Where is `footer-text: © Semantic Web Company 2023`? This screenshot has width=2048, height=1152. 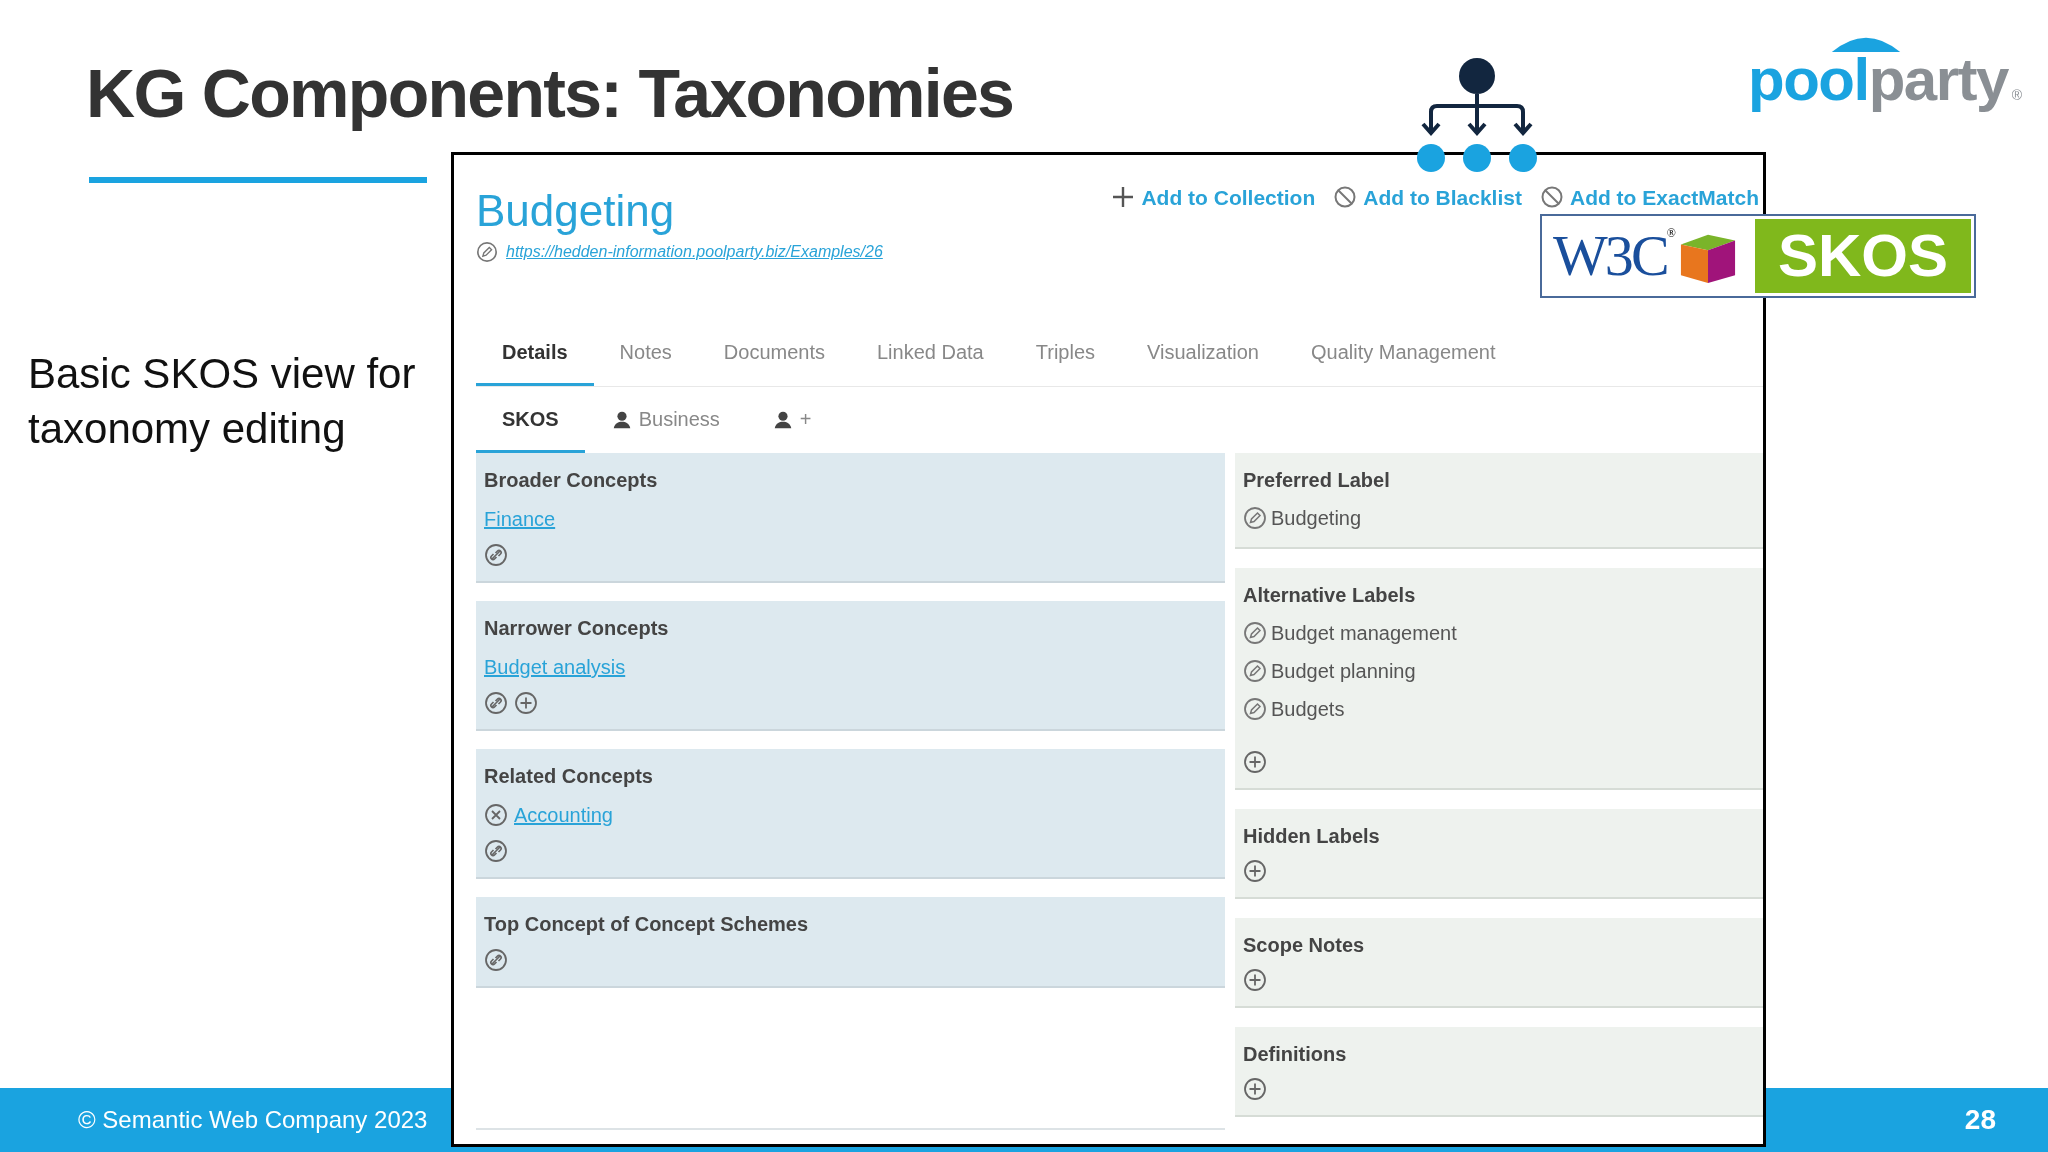
footer-text: © Semantic Web Company 2023 is located at coordinates (253, 1120).